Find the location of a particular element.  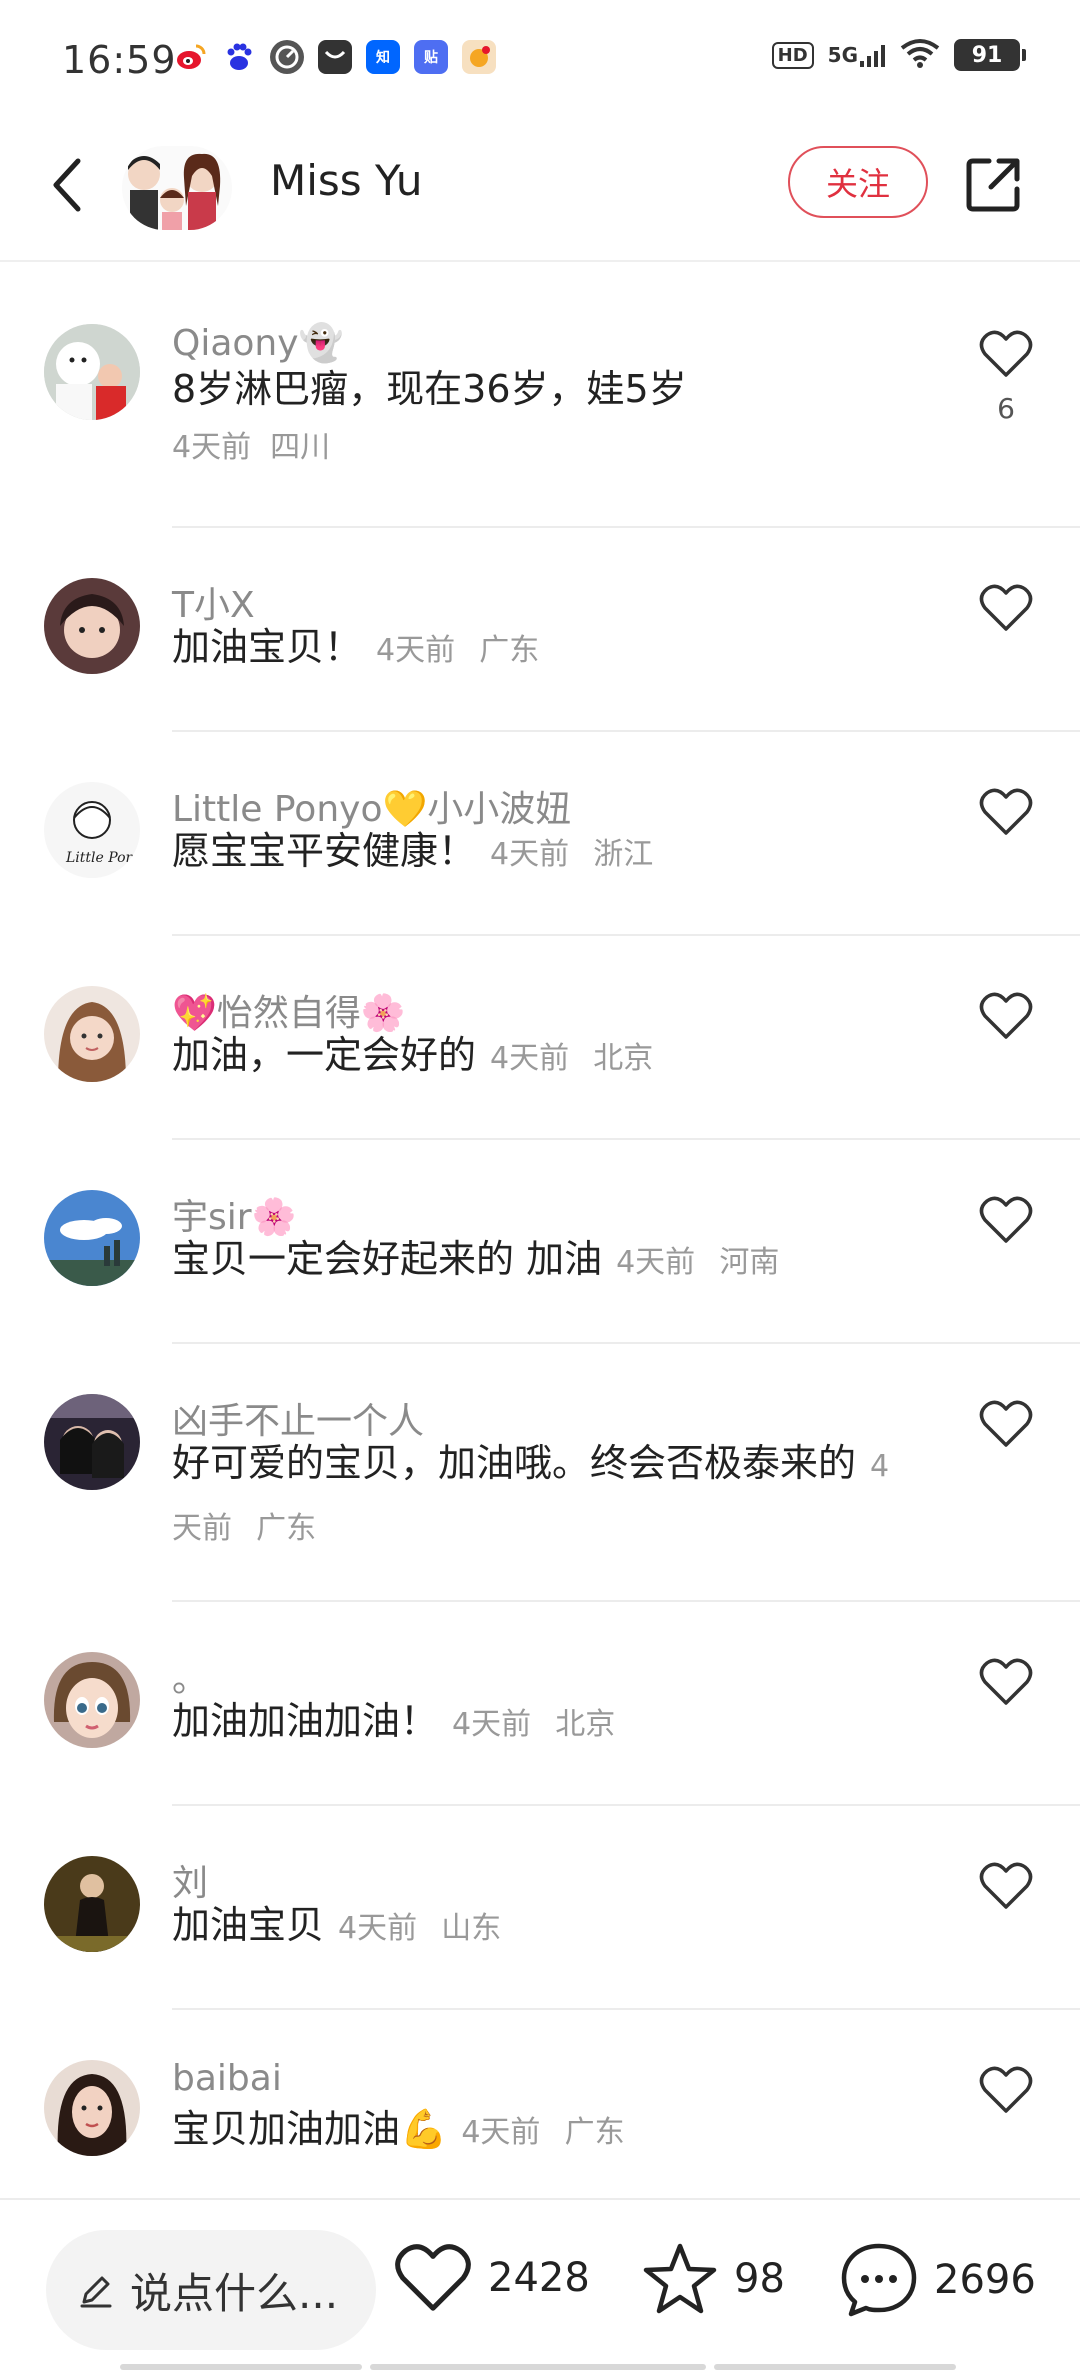

comment-author: baibai is located at coordinates (227, 2078).